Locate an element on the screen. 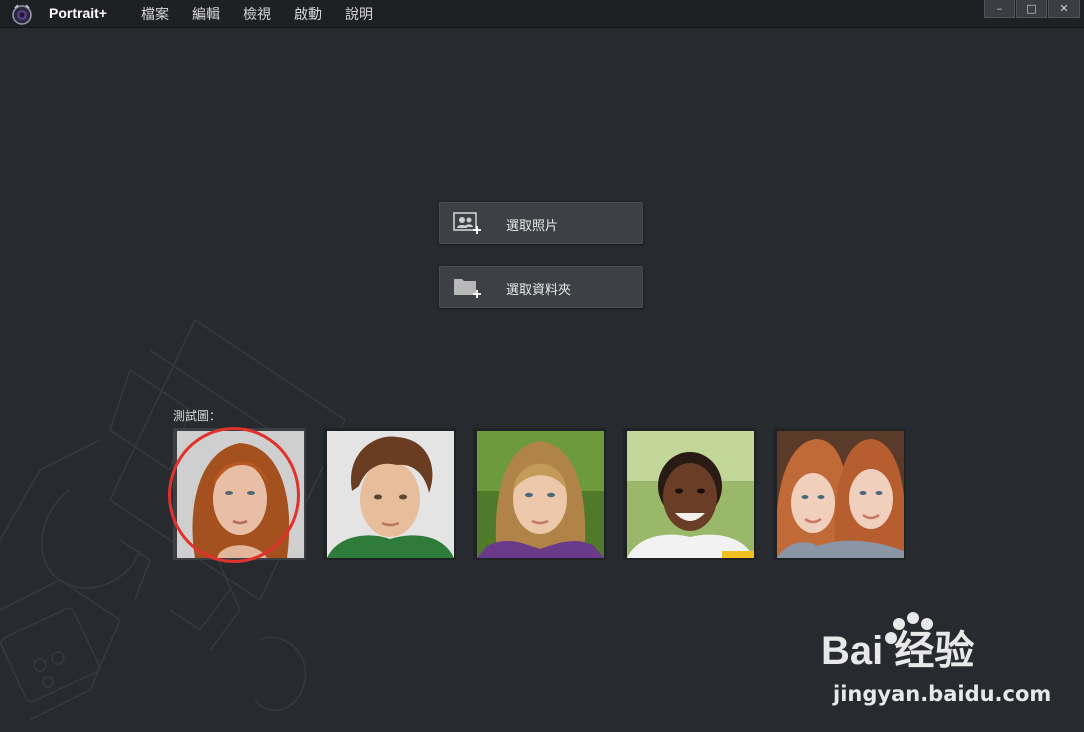 The image size is (1084, 732). title-bar: Portrait+ 檔案 編輯 檢視 啟動 說明 – □ ✕ is located at coordinates (542, 14).